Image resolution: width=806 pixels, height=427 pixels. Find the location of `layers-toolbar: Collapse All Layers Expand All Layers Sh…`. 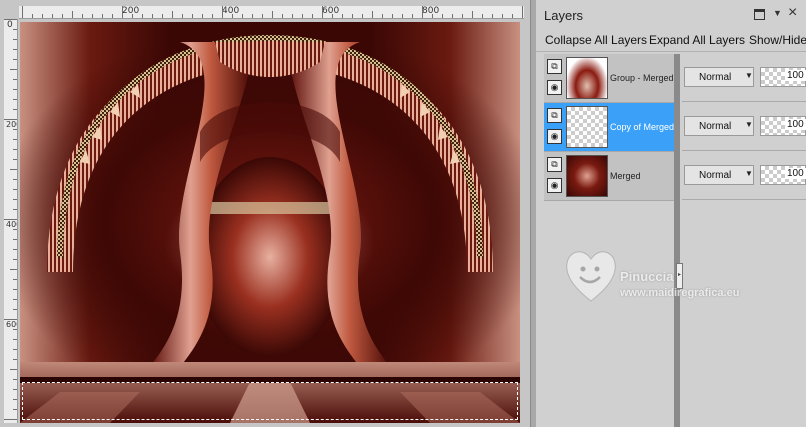

layers-toolbar: Collapse All Layers Expand All Layers Sh… is located at coordinates (671, 41).